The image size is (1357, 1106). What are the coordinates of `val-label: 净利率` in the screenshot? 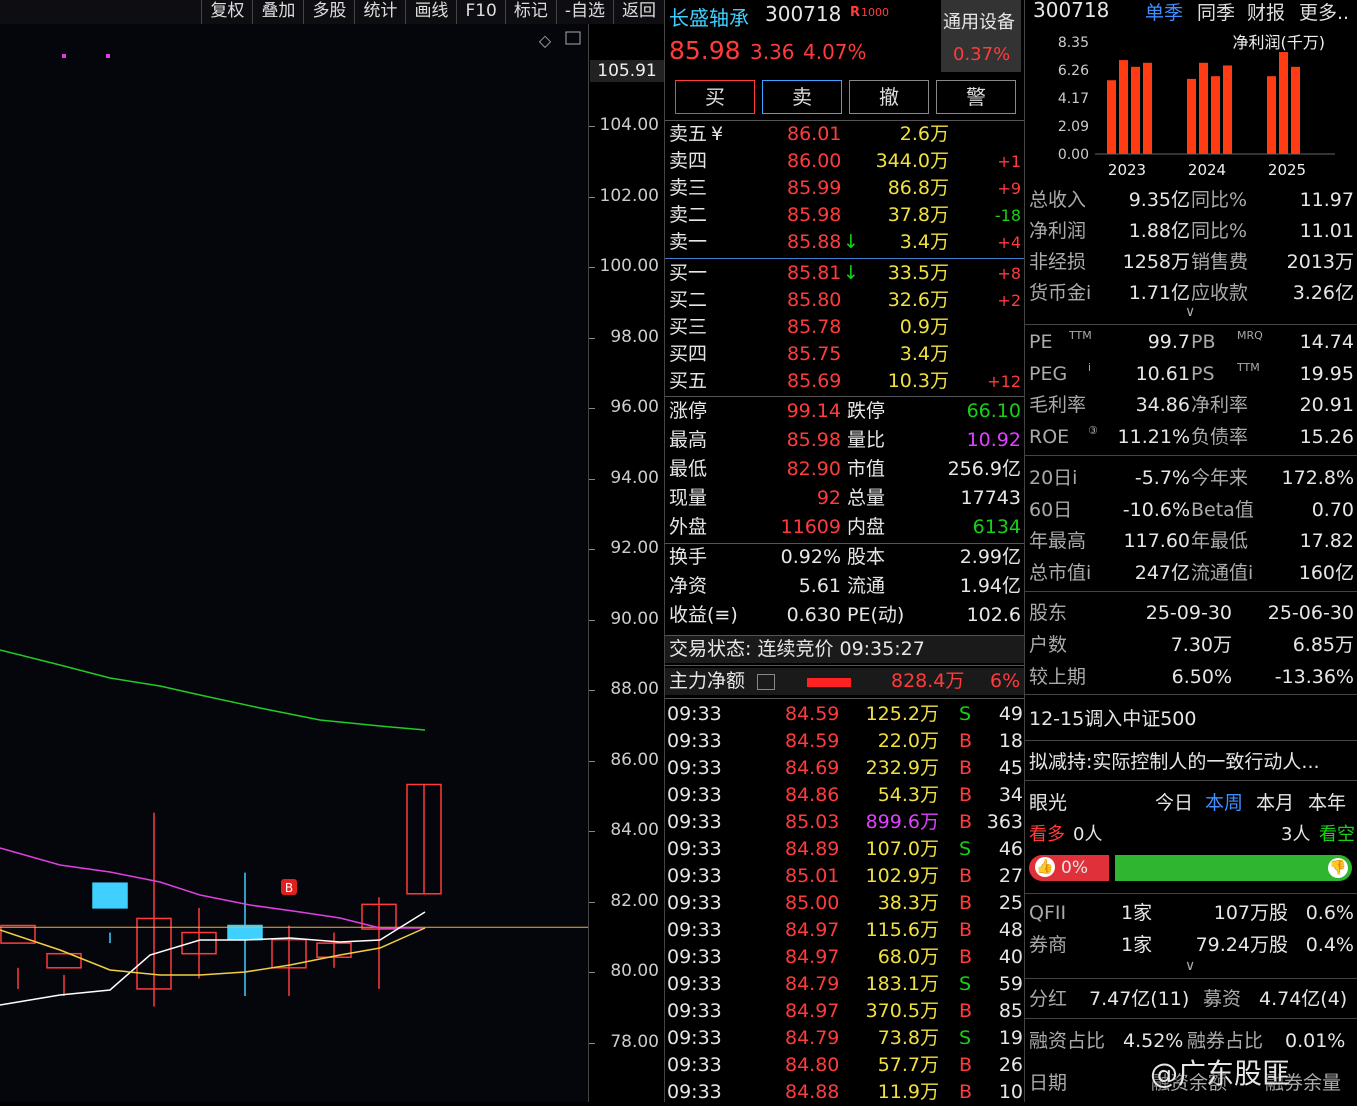 It's located at (1220, 405).